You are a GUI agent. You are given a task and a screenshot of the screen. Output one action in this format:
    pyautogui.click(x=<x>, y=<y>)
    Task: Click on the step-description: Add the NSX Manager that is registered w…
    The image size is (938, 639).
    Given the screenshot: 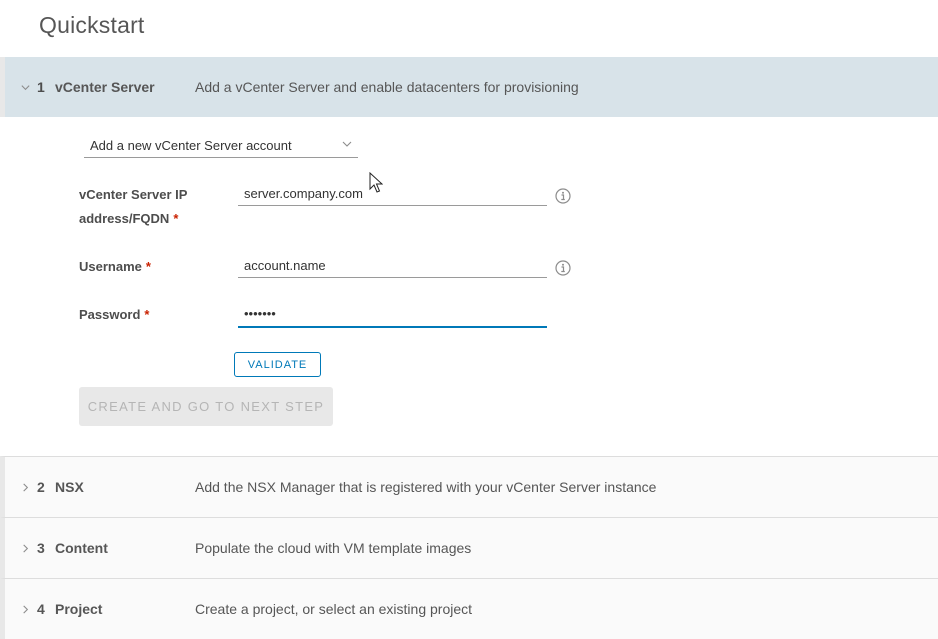 What is the action you would take?
    pyautogui.click(x=426, y=487)
    